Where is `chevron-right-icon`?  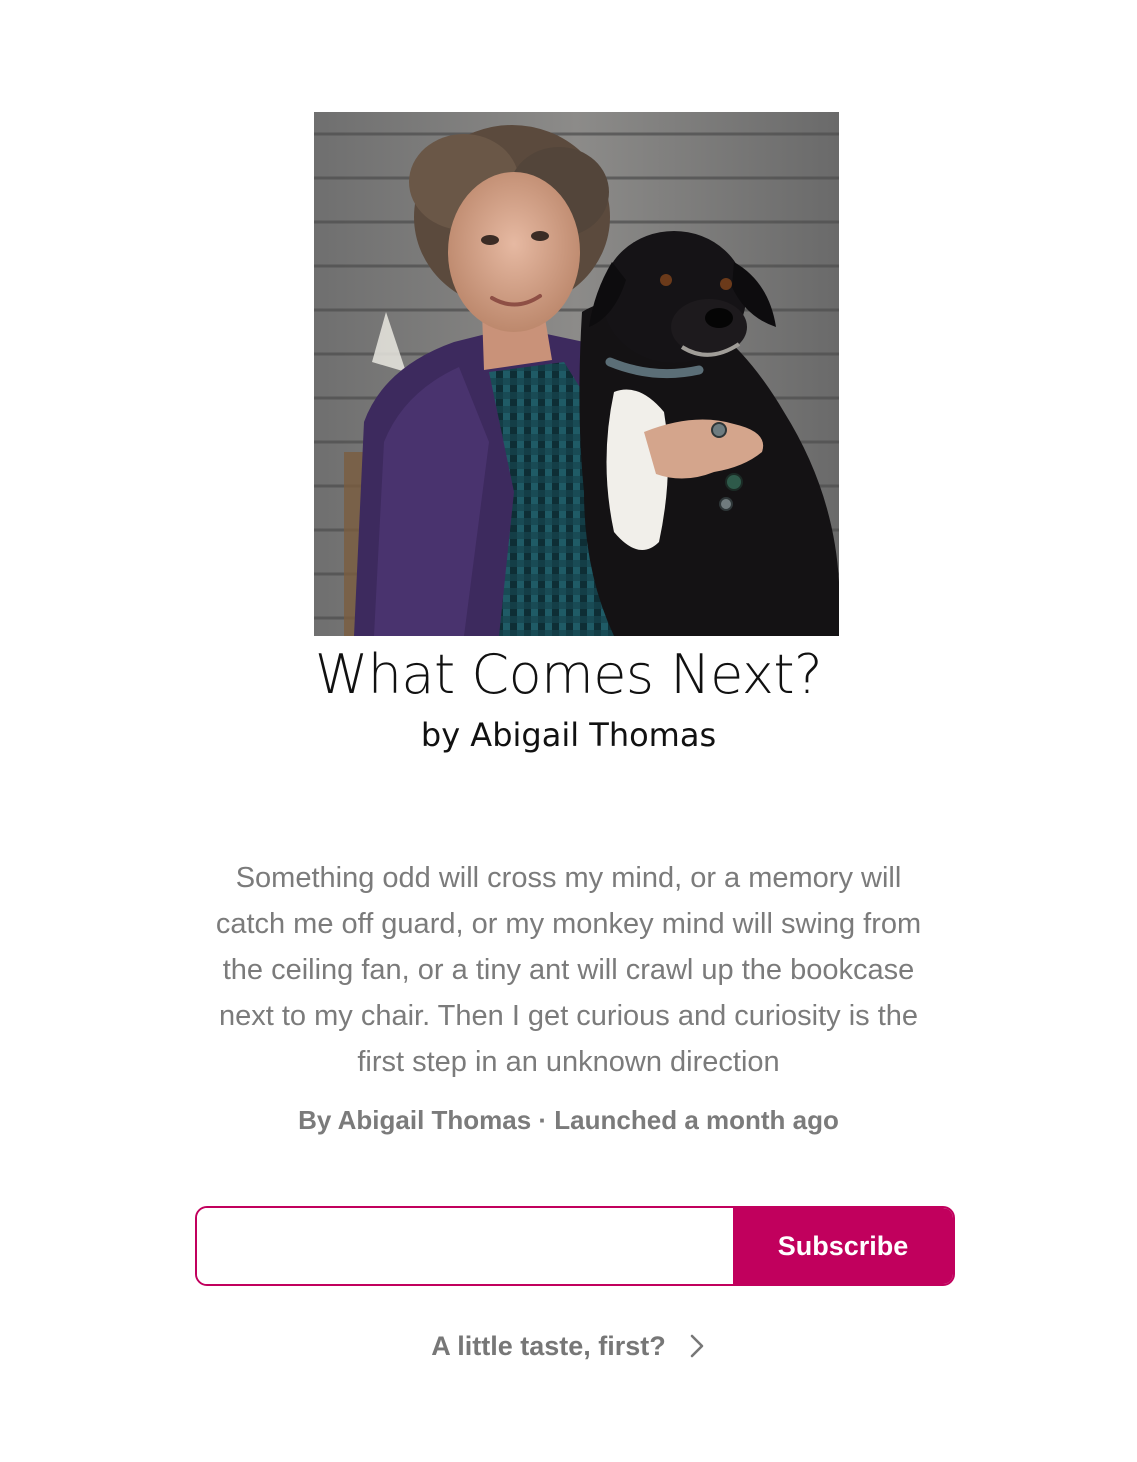
chevron-right-icon is located at coordinates (697, 1346).